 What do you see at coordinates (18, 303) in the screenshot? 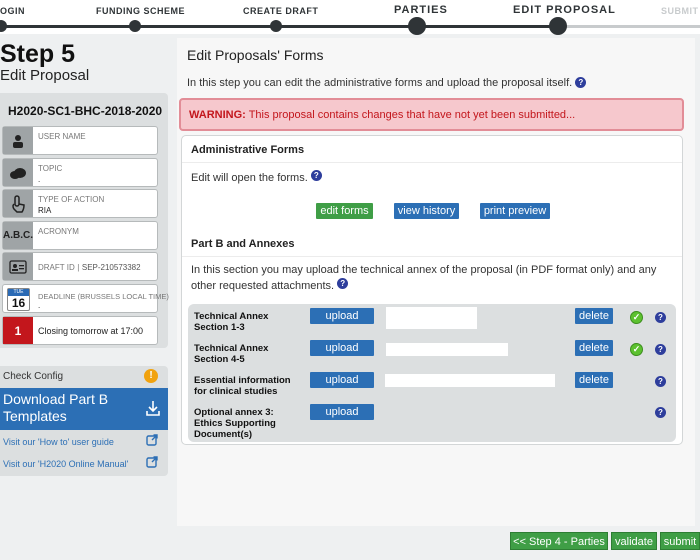
I see `calendar-day: 16` at bounding box center [18, 303].